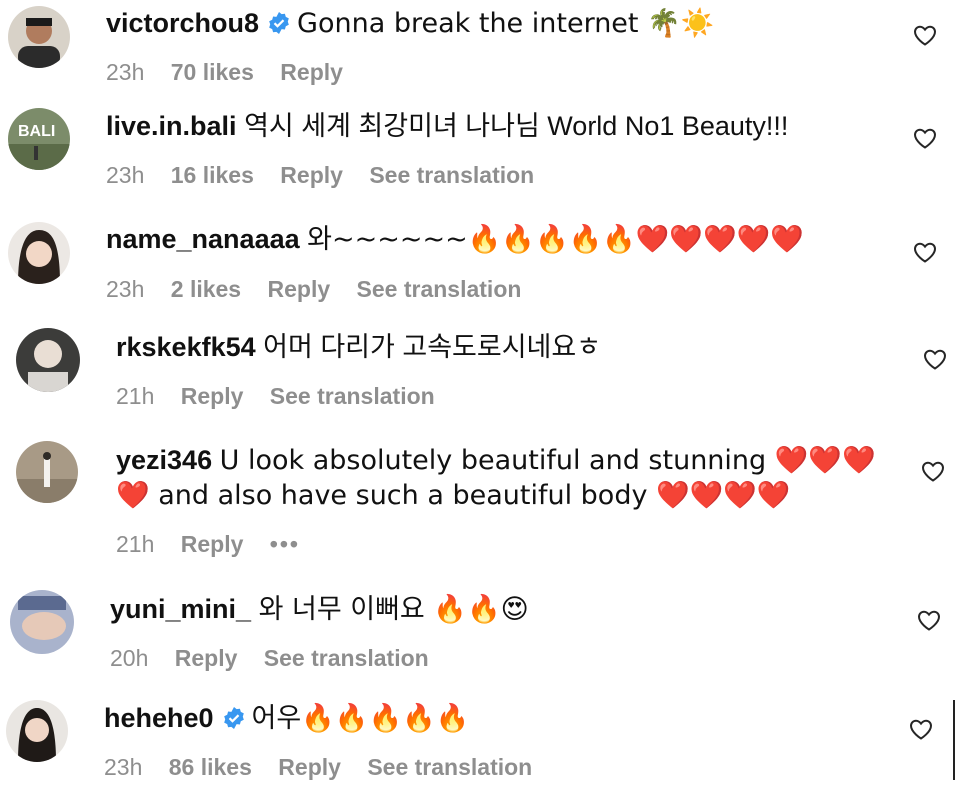  What do you see at coordinates (129, 658) in the screenshot?
I see `comment-time: 20h` at bounding box center [129, 658].